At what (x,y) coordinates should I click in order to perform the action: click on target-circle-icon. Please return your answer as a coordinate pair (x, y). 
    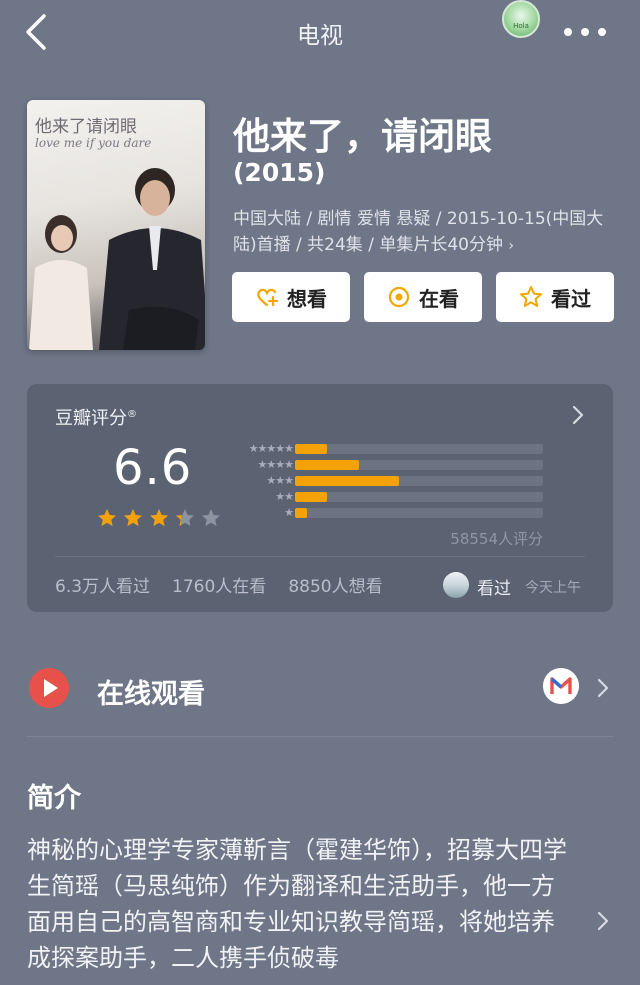
    Looking at the image, I should click on (399, 297).